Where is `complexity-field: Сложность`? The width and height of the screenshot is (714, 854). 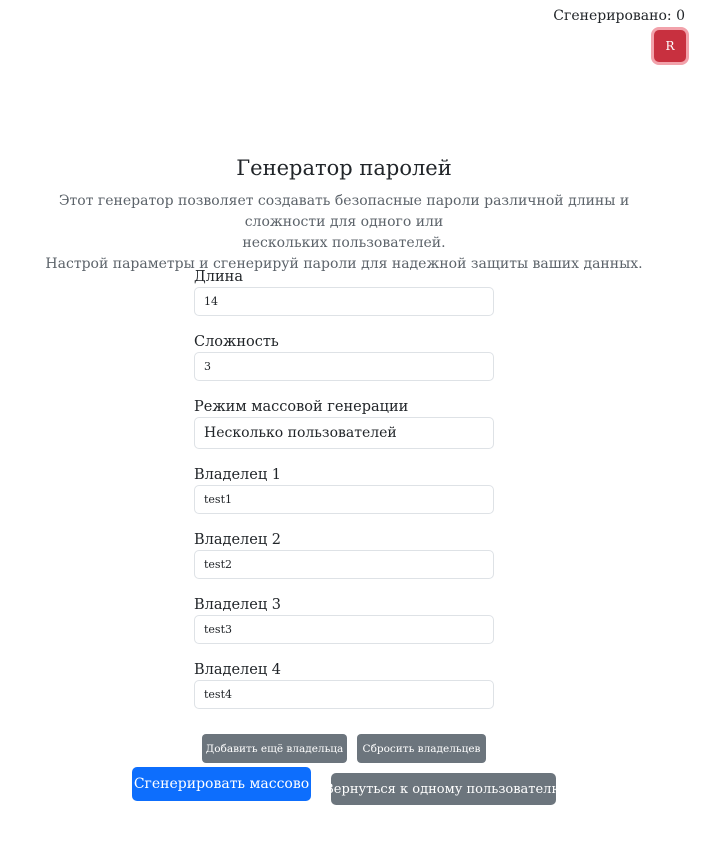
complexity-field: Сложность is located at coordinates (344, 364).